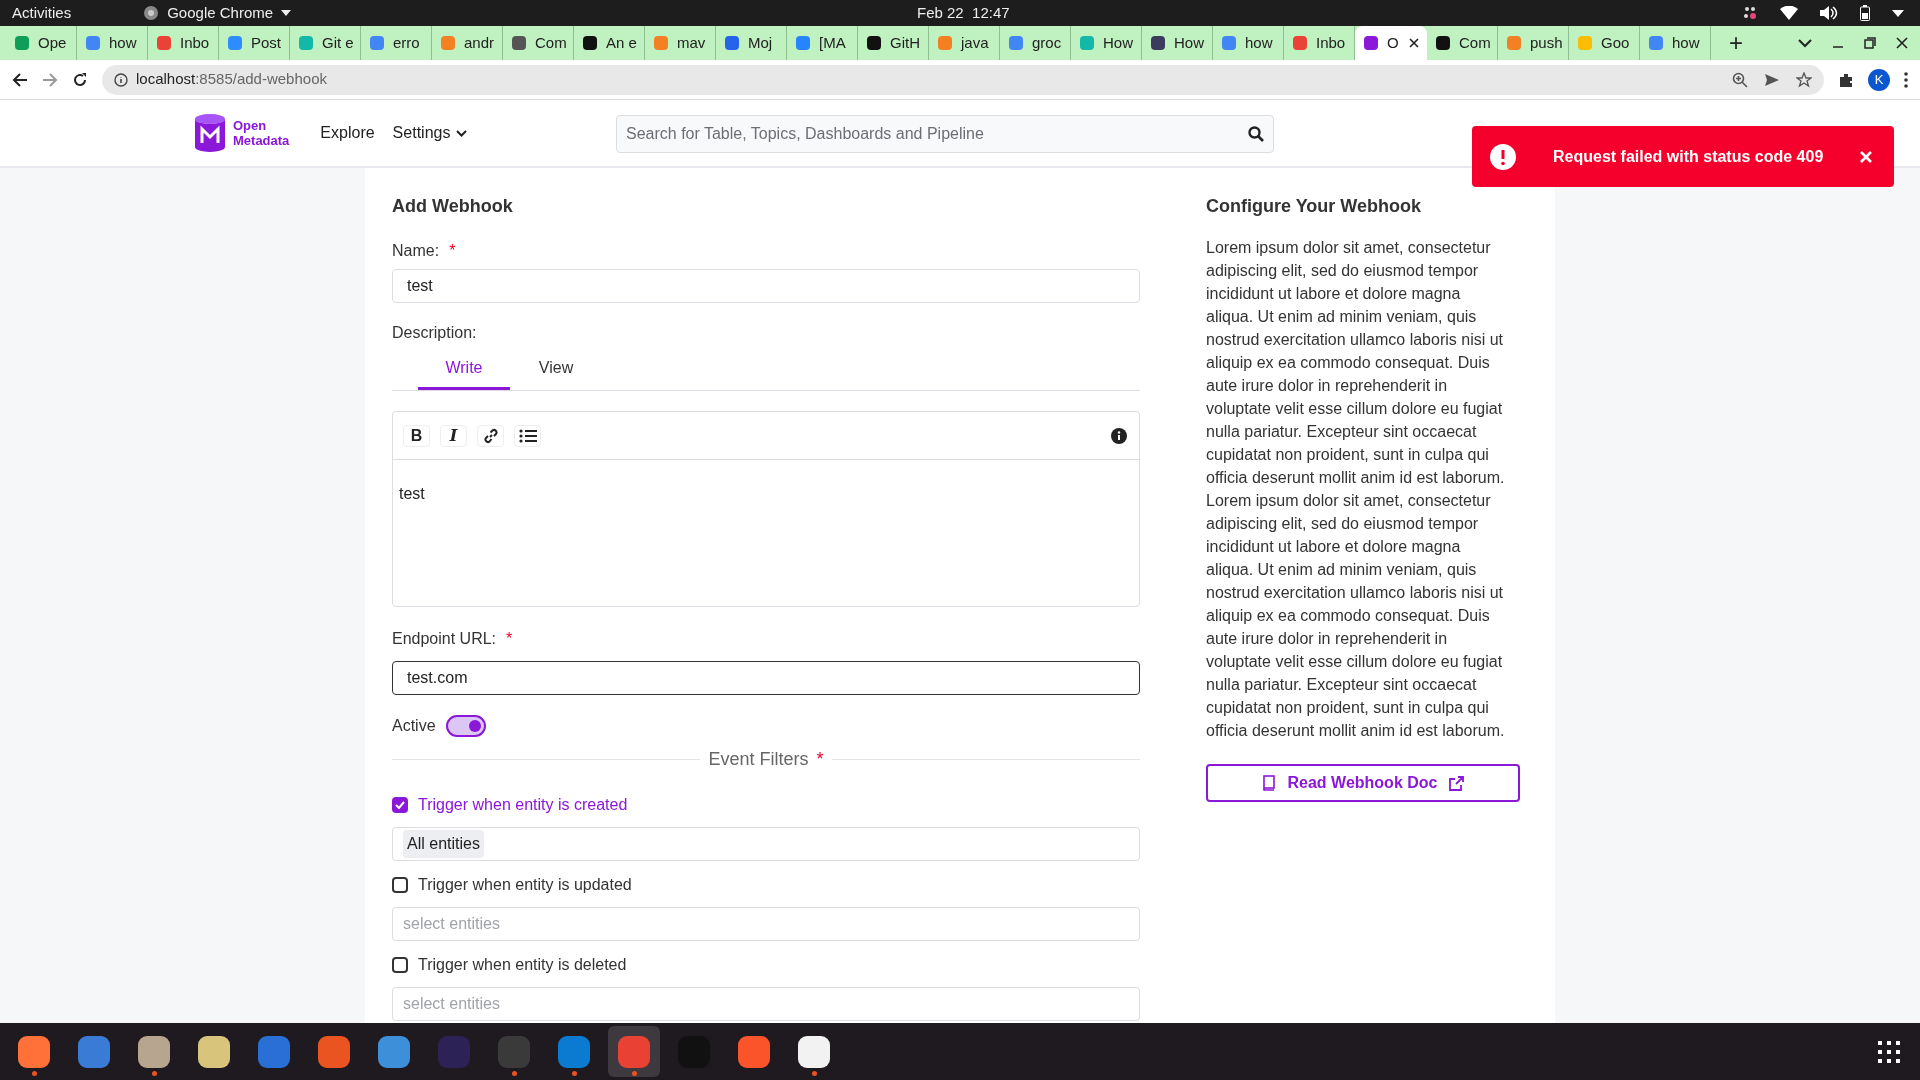  What do you see at coordinates (1356, 489) in the screenshot?
I see `help-text: Lorem ipsum dolor sit amet, consectetur adipiscing elit, sed do eiusmod tempor incididunt ut labore et dolore magna aliqua. Ut enim ad minim veniam, quis nostrud exercitation ullamco laboris nisi ut aliquip ex ea commodo consequat. Duis aute irure dolor in reprehenderit in voluptate velit esse cillum dolore eu fugiat nulla pariatur. Excepteur sint occaecat cupidatat non proident, sunt in culpa qui officia deserunt mollit anim id est laborum. Lorem ipsum dolor sit amet, consectetur adipiscing elit, sed do eiusmod tempor incididunt ut labore et dolore magna aliqua. Ut enim ad minim veniam, quis nostrud exercitation ullamco laboris nisi ut aliquip ex ea commodo consequat. Duis aute irure dolor in reprehenderit in voluptate velit esse cillum dolore eu fugiat nulla pariatur. Excepteur sint occaecat cupidatat non proident, sunt in culpa qui officia deserunt mollit anim id est laborum.` at bounding box center [1356, 489].